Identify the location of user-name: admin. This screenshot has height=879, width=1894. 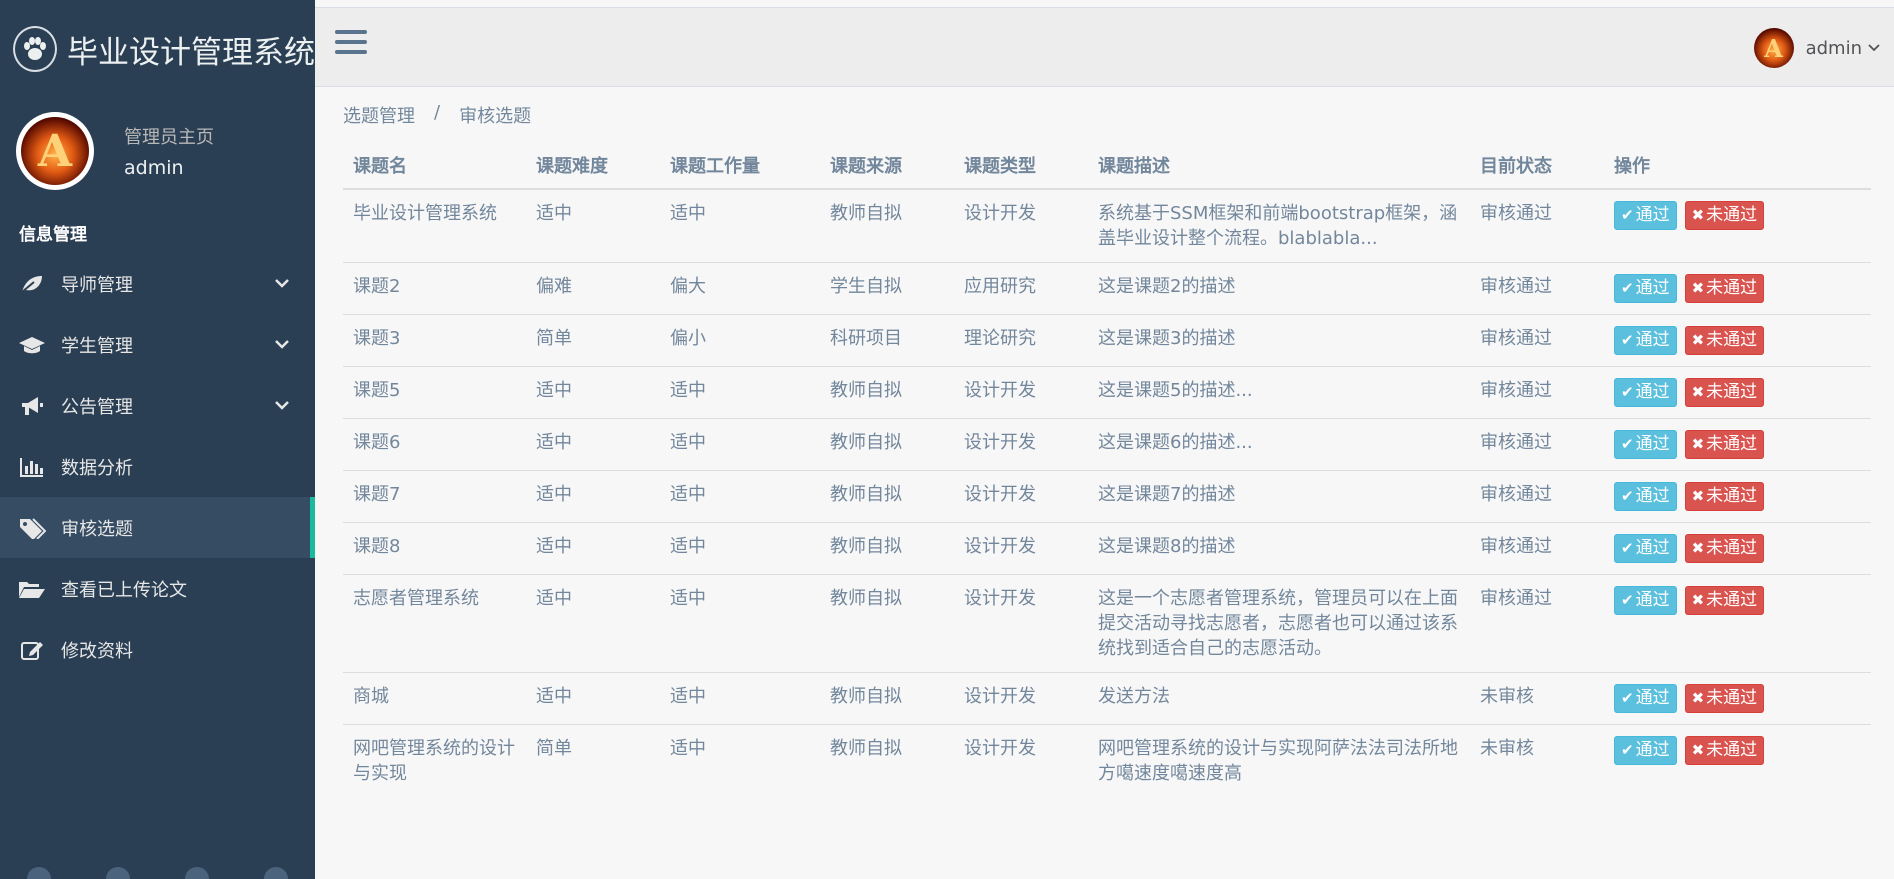
(1833, 48).